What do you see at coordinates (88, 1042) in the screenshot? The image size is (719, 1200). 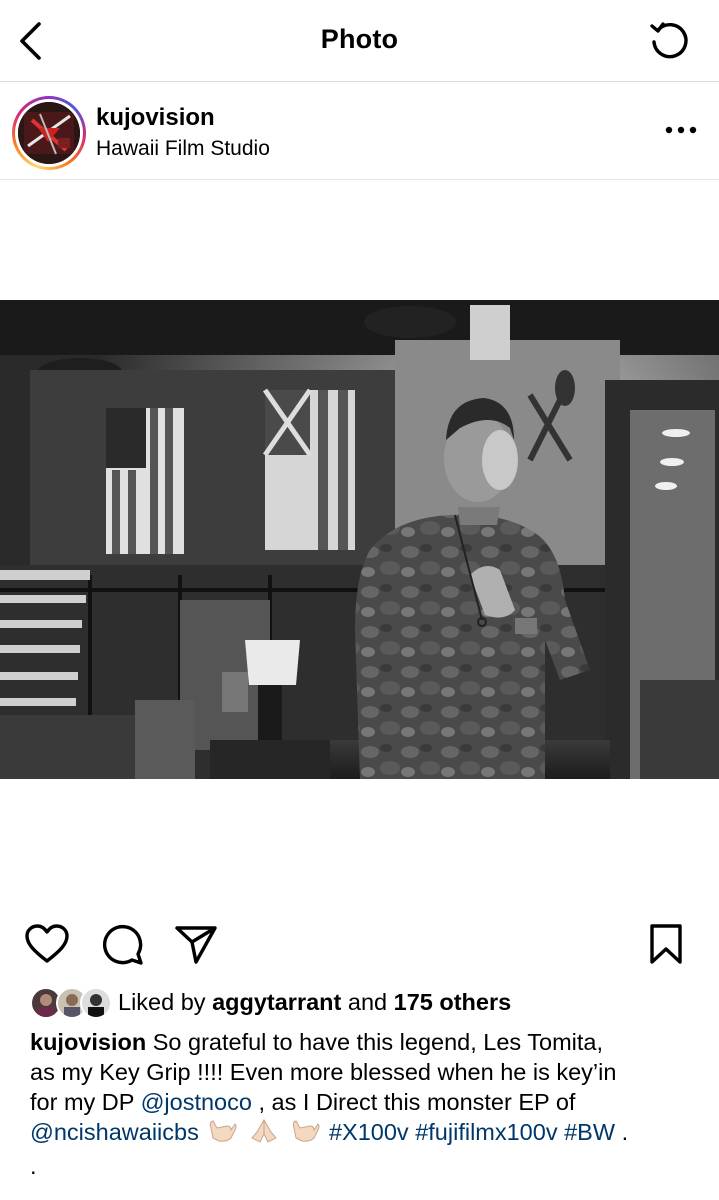 I see `caption-author: kujovision` at bounding box center [88, 1042].